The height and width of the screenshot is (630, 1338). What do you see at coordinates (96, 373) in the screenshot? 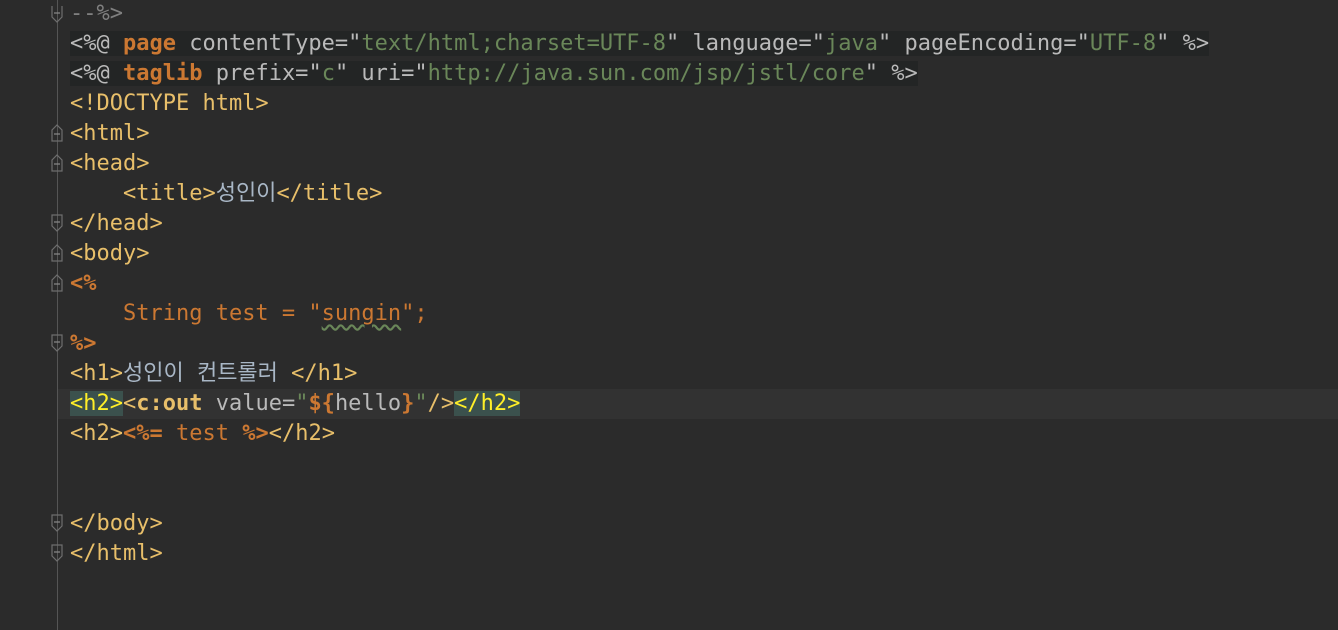
I see `h1-open-tag: <h1>` at bounding box center [96, 373].